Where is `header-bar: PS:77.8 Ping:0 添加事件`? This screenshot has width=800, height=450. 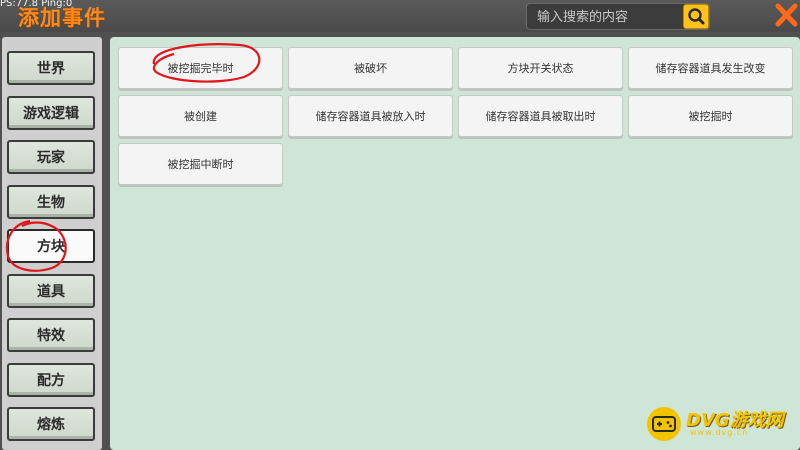
header-bar: PS:77.8 Ping:0 添加事件 is located at coordinates (400, 16).